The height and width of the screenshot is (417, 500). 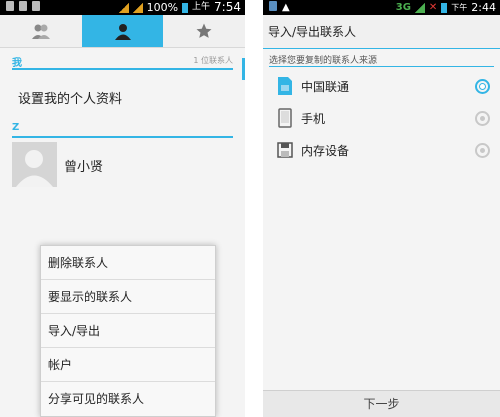 What do you see at coordinates (128, 297) in the screenshot?
I see `menu-item-contacts-to-display: 要显示的联系人` at bounding box center [128, 297].